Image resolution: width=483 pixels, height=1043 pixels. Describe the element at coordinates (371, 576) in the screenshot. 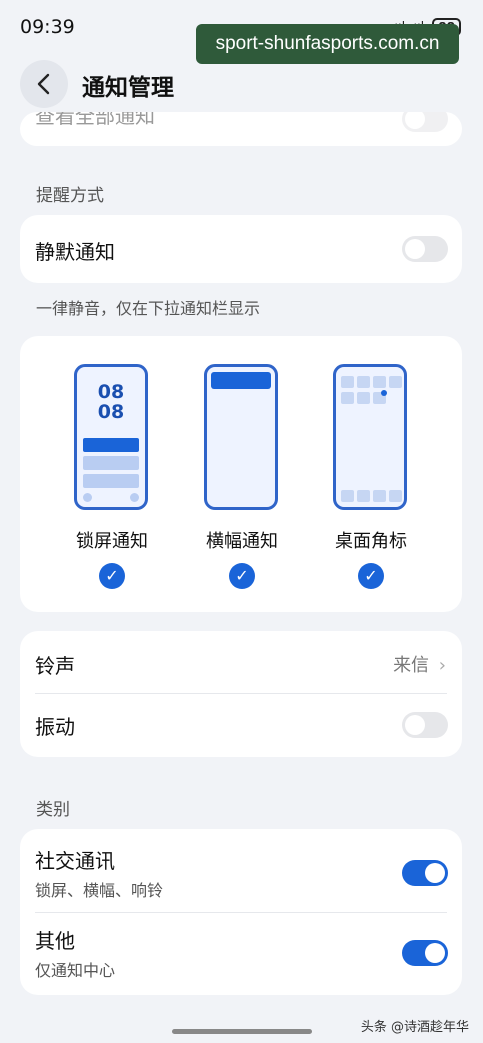

I see `check-icon-badge: ✓` at that location.